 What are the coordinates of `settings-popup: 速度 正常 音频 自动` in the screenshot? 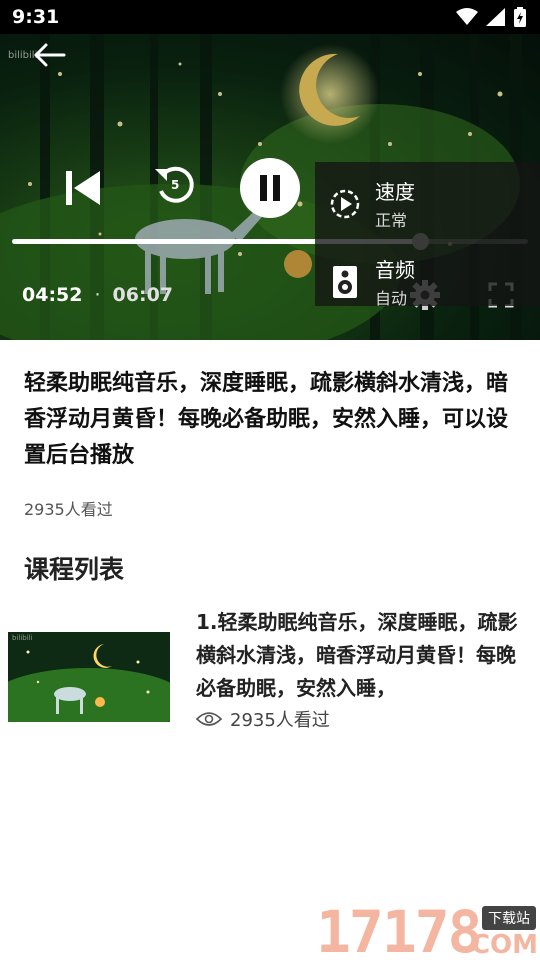 It's located at (427, 235).